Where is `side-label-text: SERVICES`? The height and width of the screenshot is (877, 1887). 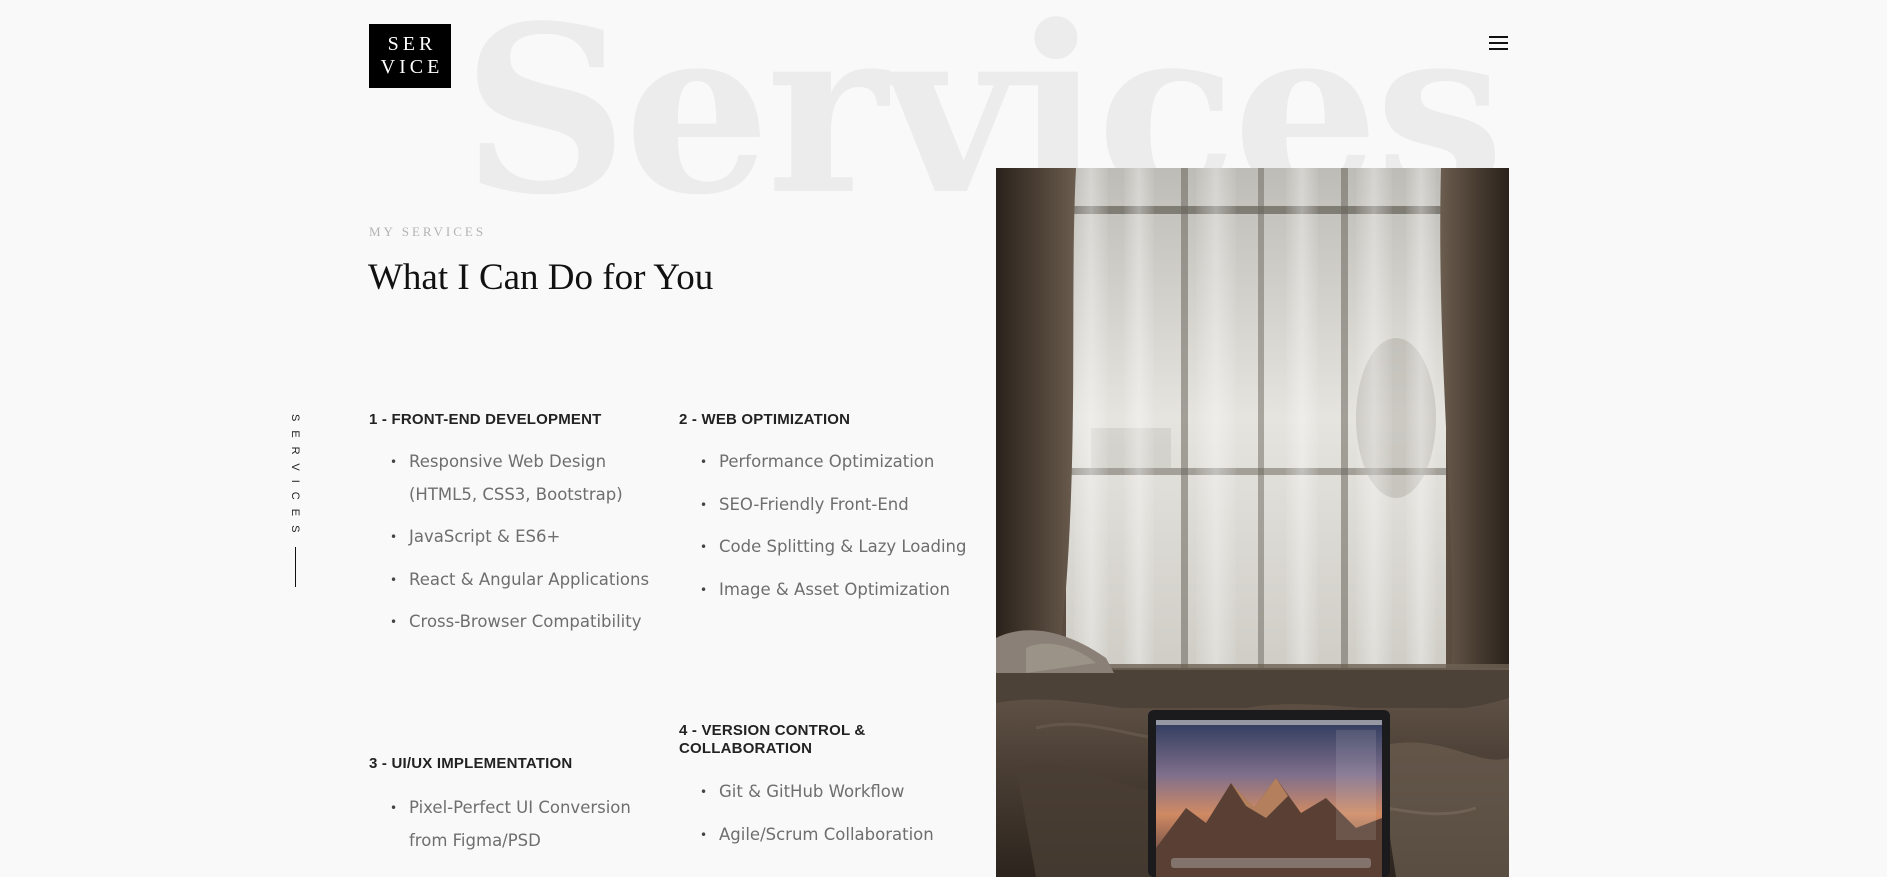 side-label-text: SERVICES is located at coordinates (295, 478).